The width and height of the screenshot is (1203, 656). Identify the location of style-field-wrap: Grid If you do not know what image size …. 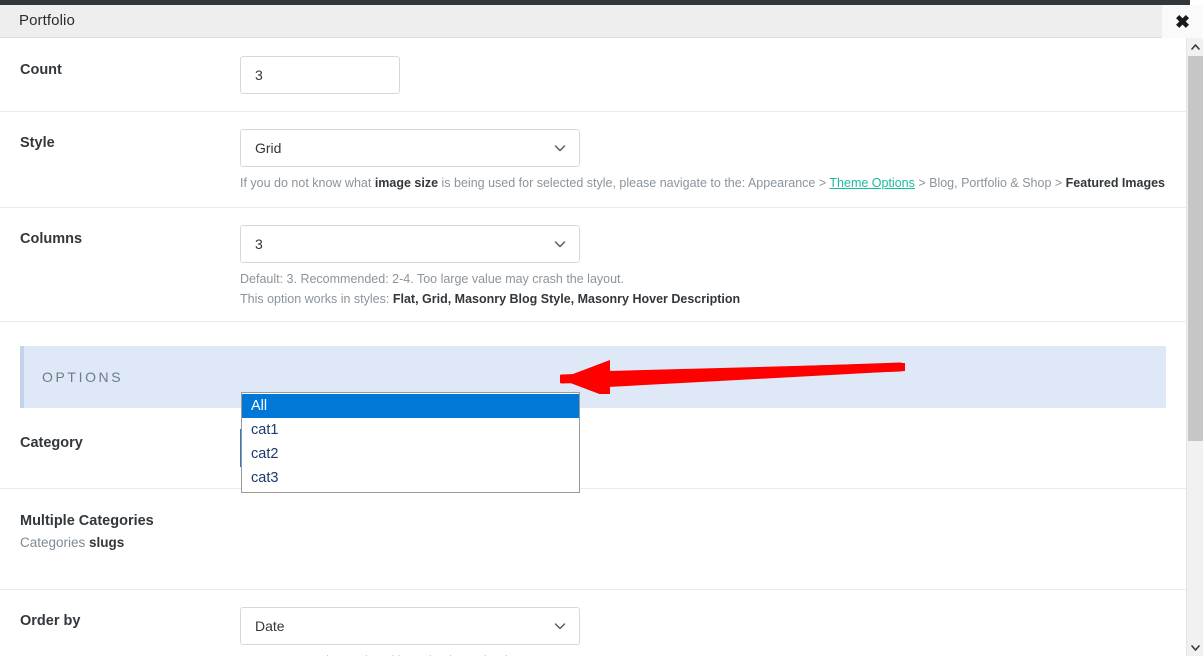
(703, 161).